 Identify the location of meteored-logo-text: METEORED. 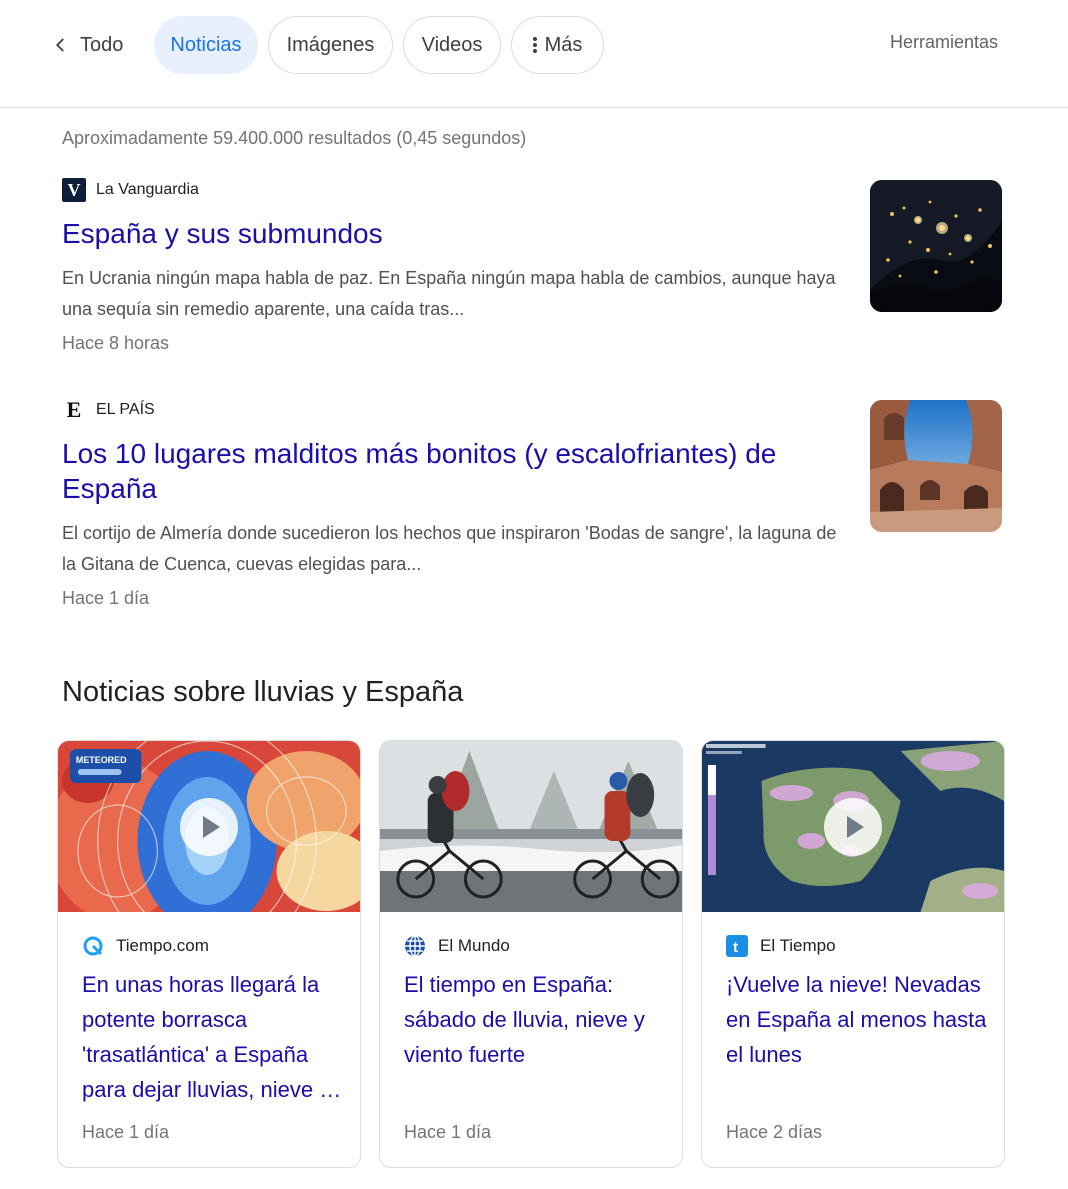
(101, 760).